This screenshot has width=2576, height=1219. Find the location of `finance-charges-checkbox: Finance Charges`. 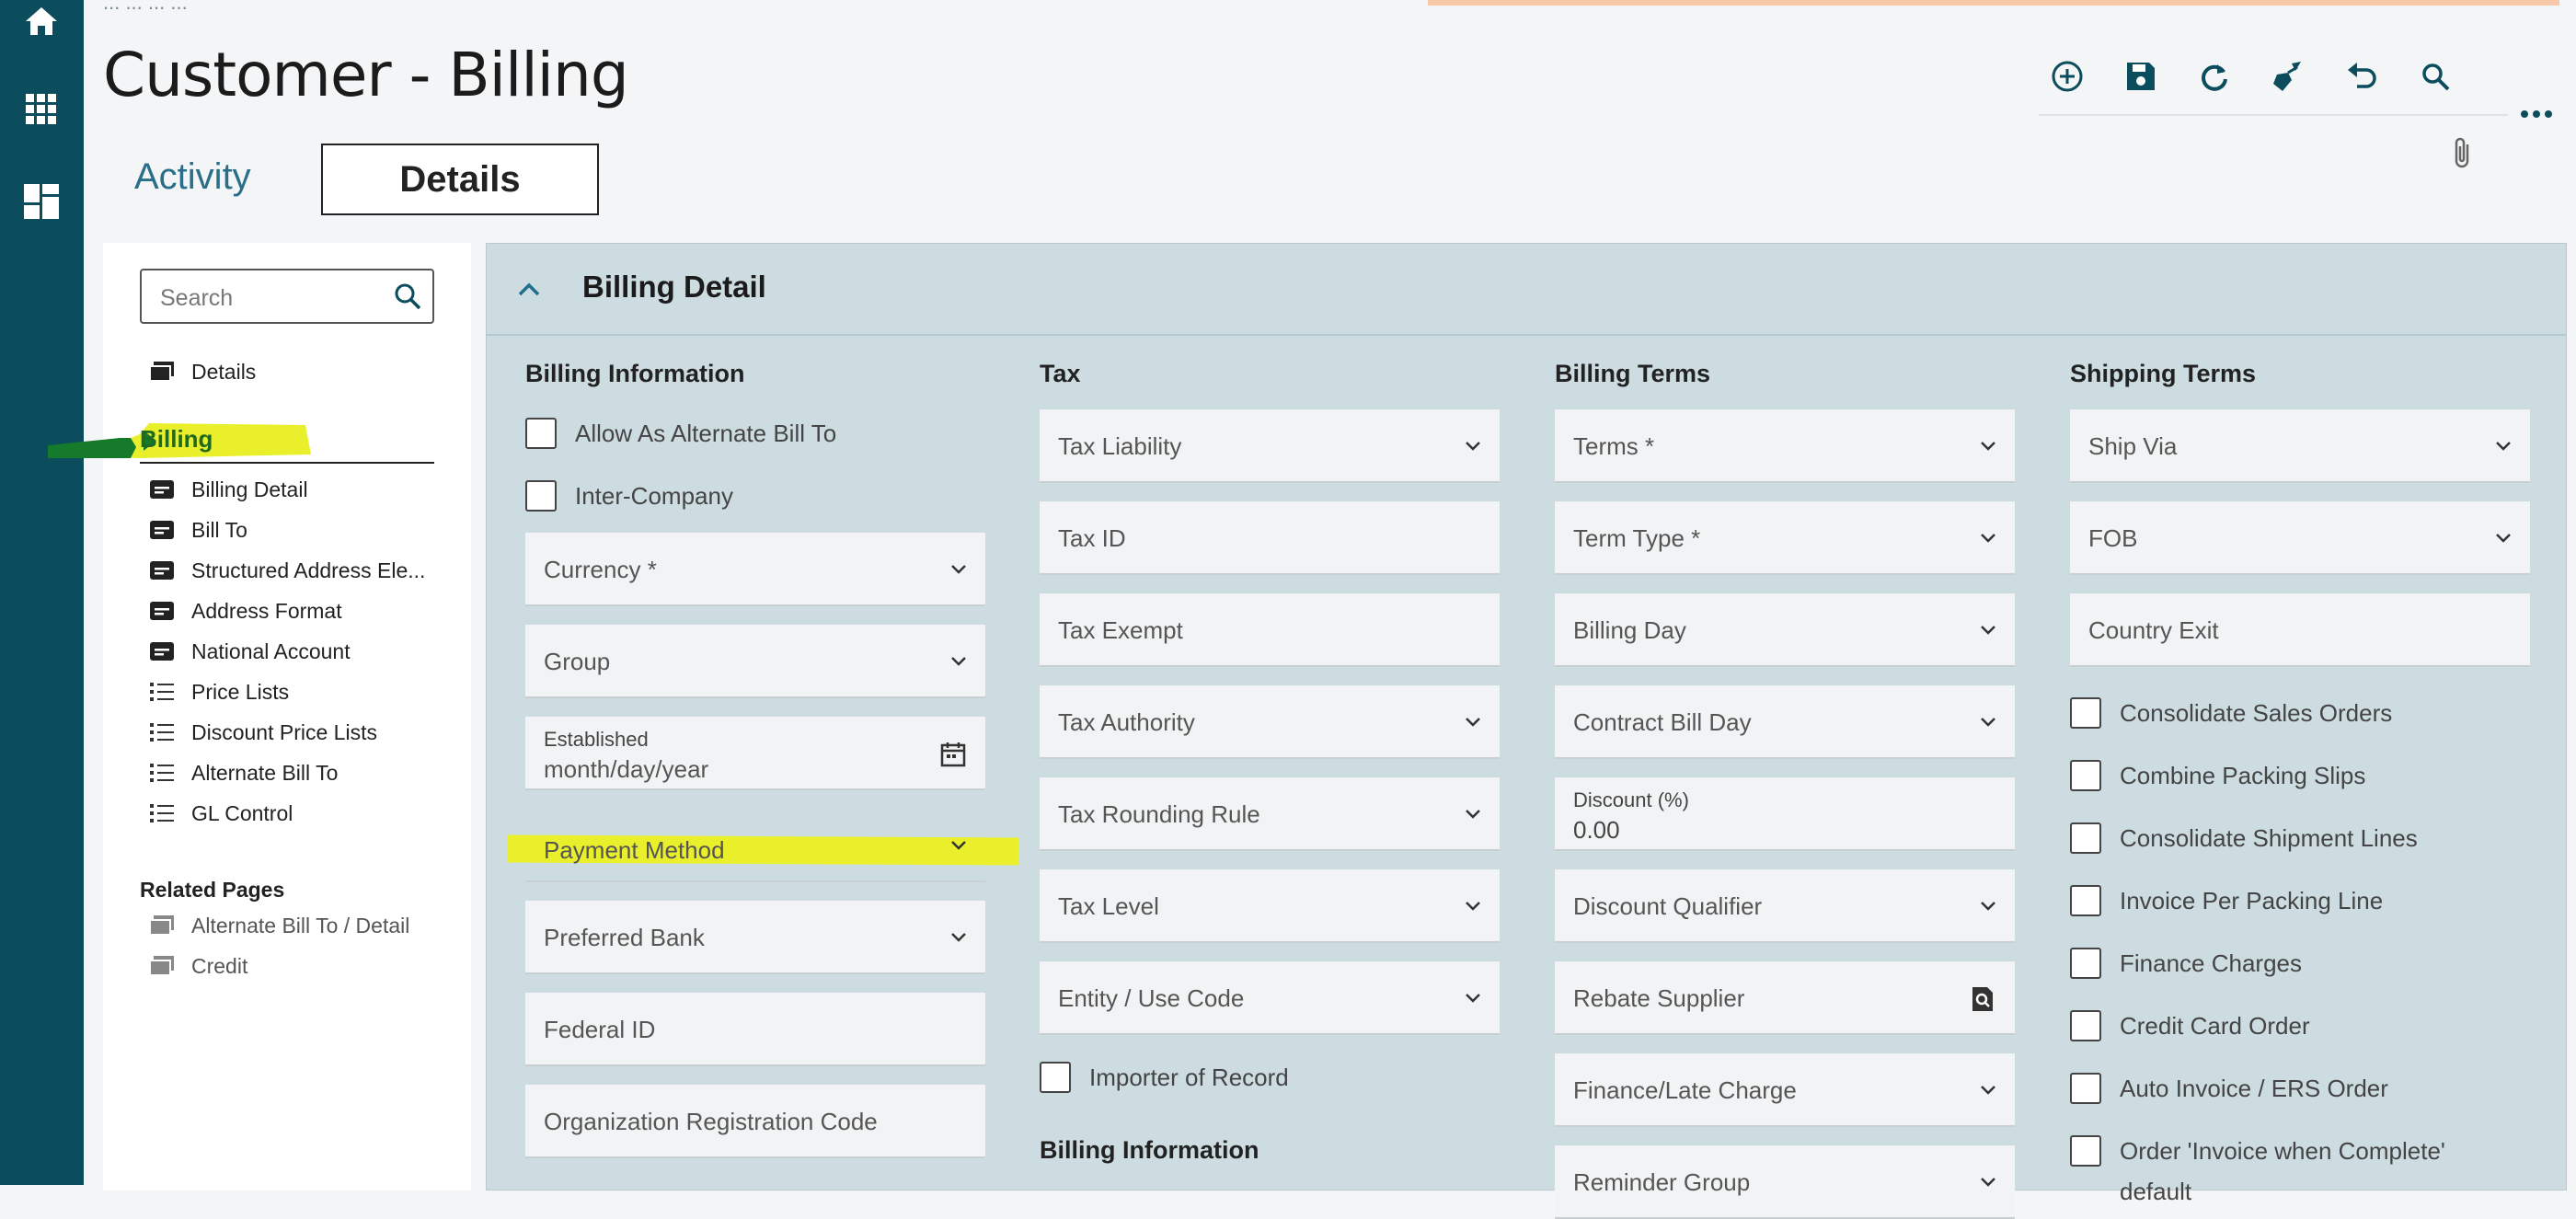

finance-charges-checkbox: Finance Charges is located at coordinates (2186, 963).